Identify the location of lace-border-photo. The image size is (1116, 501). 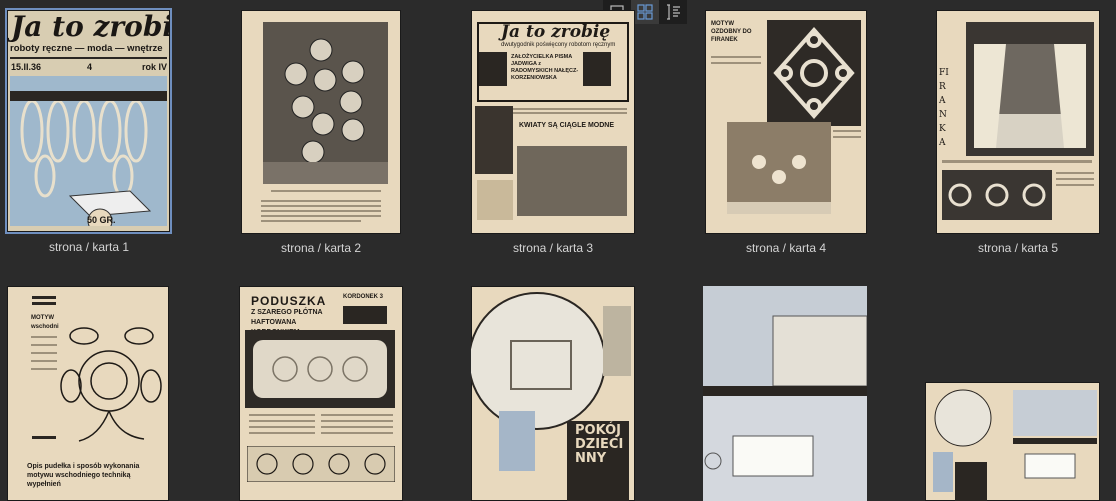
(997, 195).